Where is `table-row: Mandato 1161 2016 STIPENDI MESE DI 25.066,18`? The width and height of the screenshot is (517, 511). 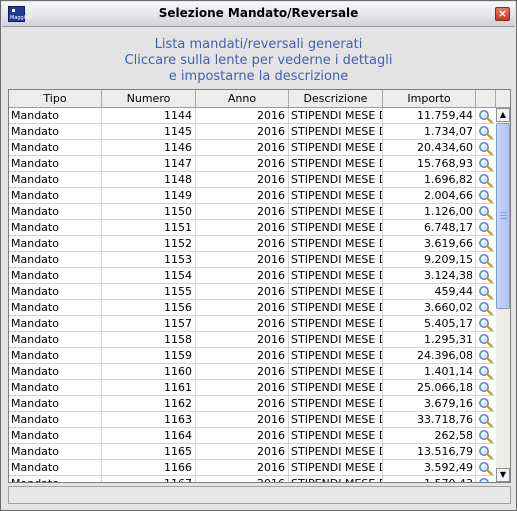
table-row: Mandato 1161 2016 STIPENDI MESE DI 25.066,18 is located at coordinates (252, 388).